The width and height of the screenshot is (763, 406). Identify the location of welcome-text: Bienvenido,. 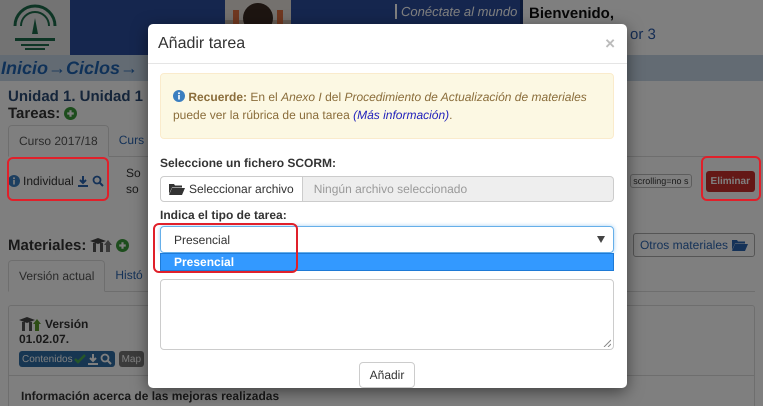
(572, 13).